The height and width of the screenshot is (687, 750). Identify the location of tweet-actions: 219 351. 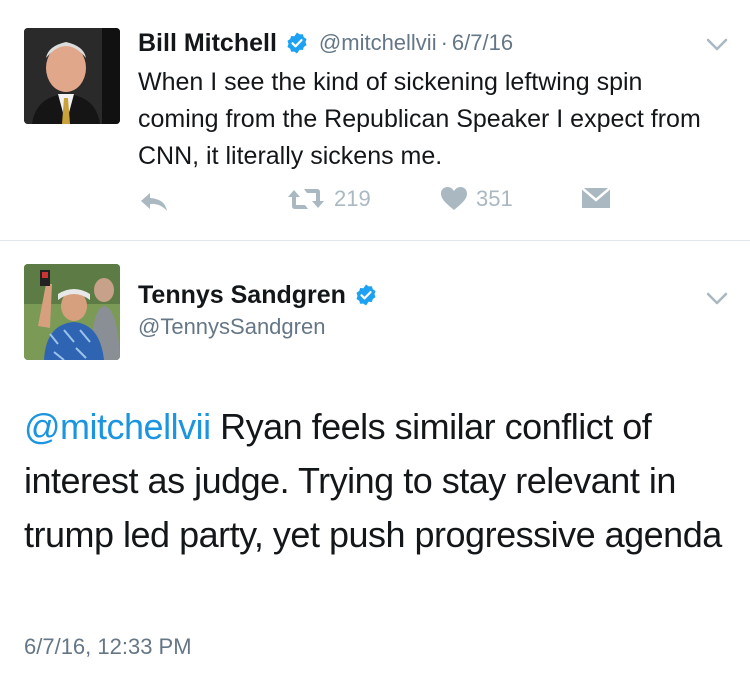
(398, 202).